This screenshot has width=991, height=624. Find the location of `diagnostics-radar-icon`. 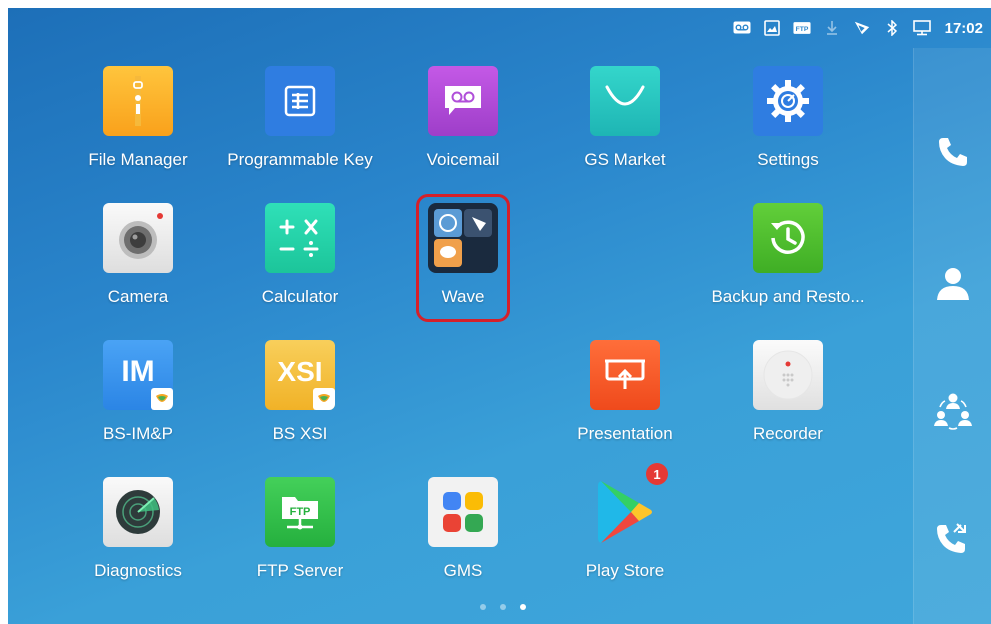

diagnostics-radar-icon is located at coordinates (138, 512).